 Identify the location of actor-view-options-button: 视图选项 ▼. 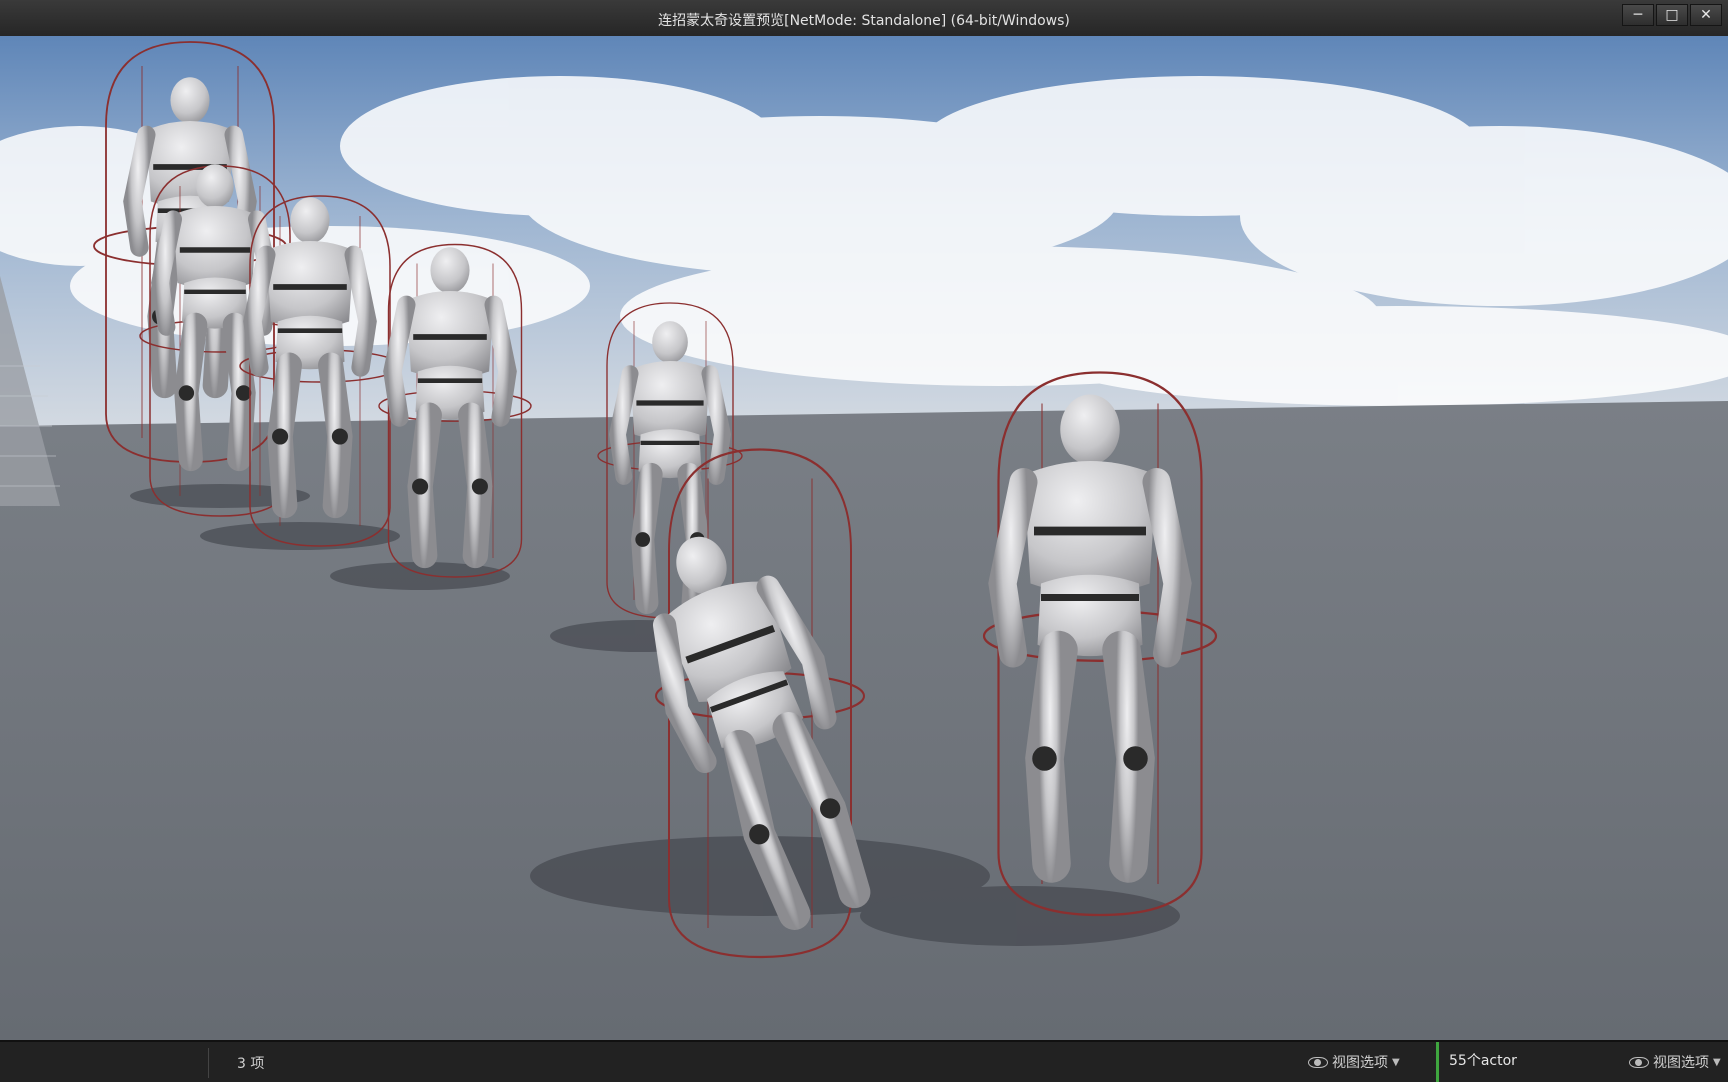
(1675, 1062).